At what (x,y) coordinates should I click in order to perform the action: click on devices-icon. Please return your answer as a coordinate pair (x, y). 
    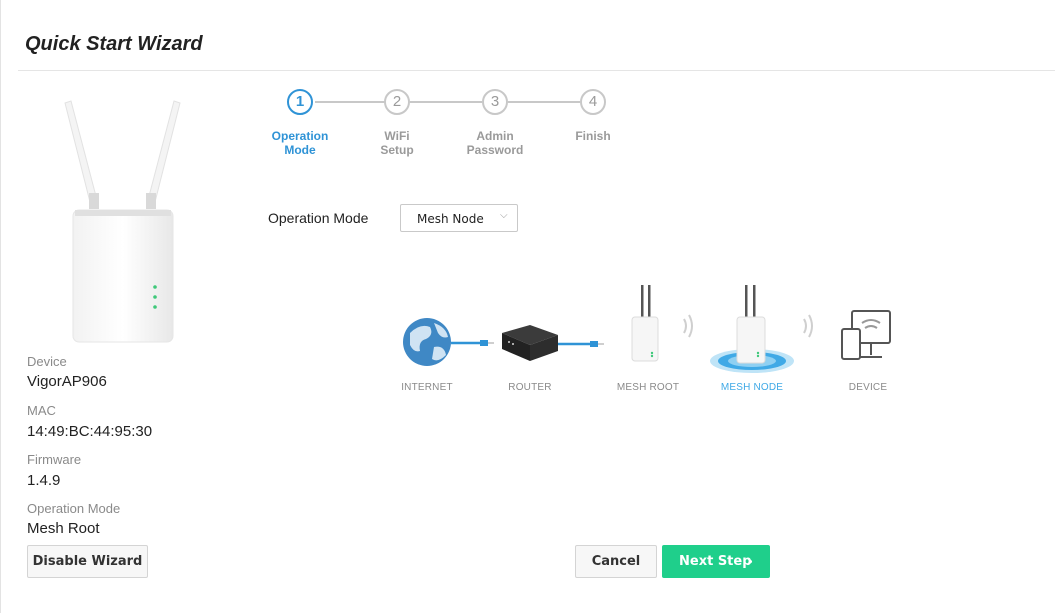
    Looking at the image, I should click on (866, 335).